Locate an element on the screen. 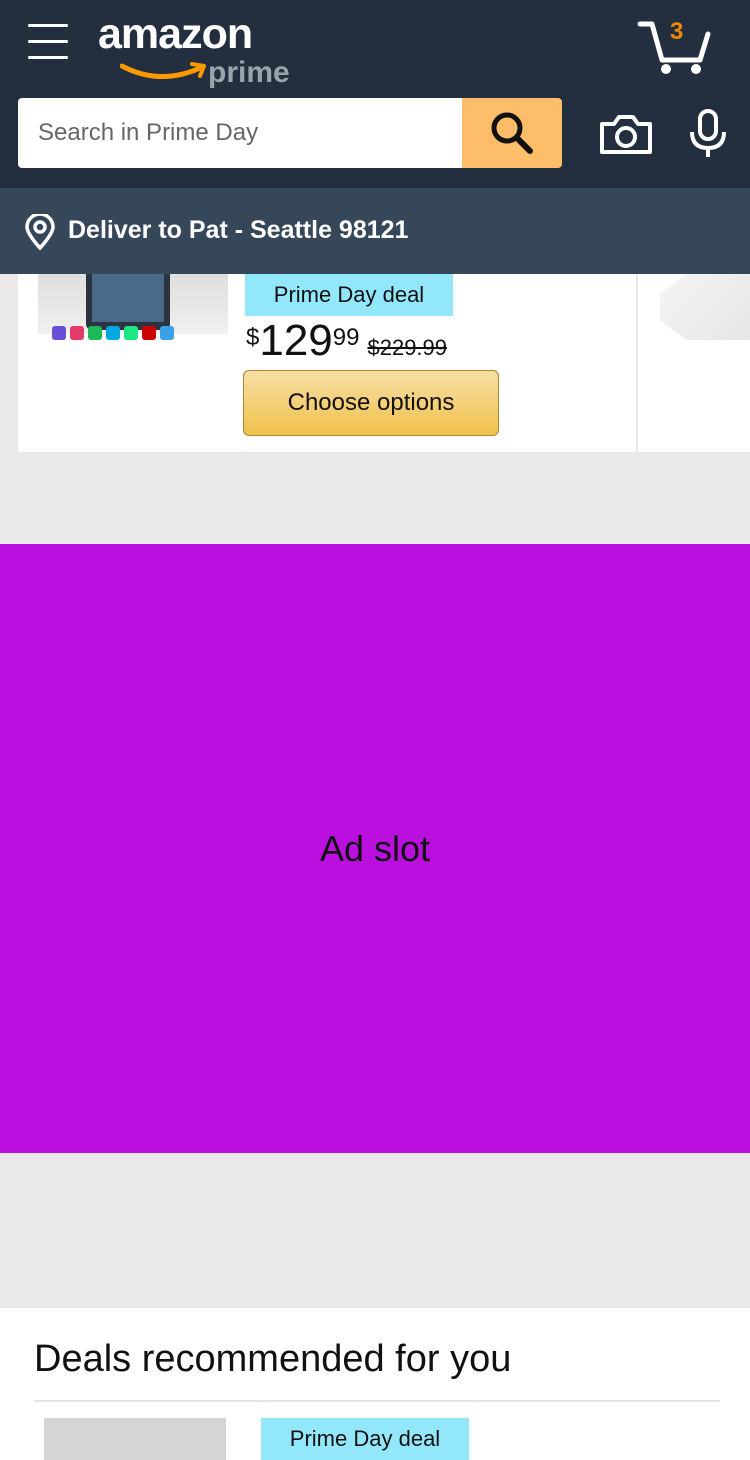 This screenshot has width=750, height=1460. deals-section: Deals recommended for you Prime Day deal is located at coordinates (375, 1384).